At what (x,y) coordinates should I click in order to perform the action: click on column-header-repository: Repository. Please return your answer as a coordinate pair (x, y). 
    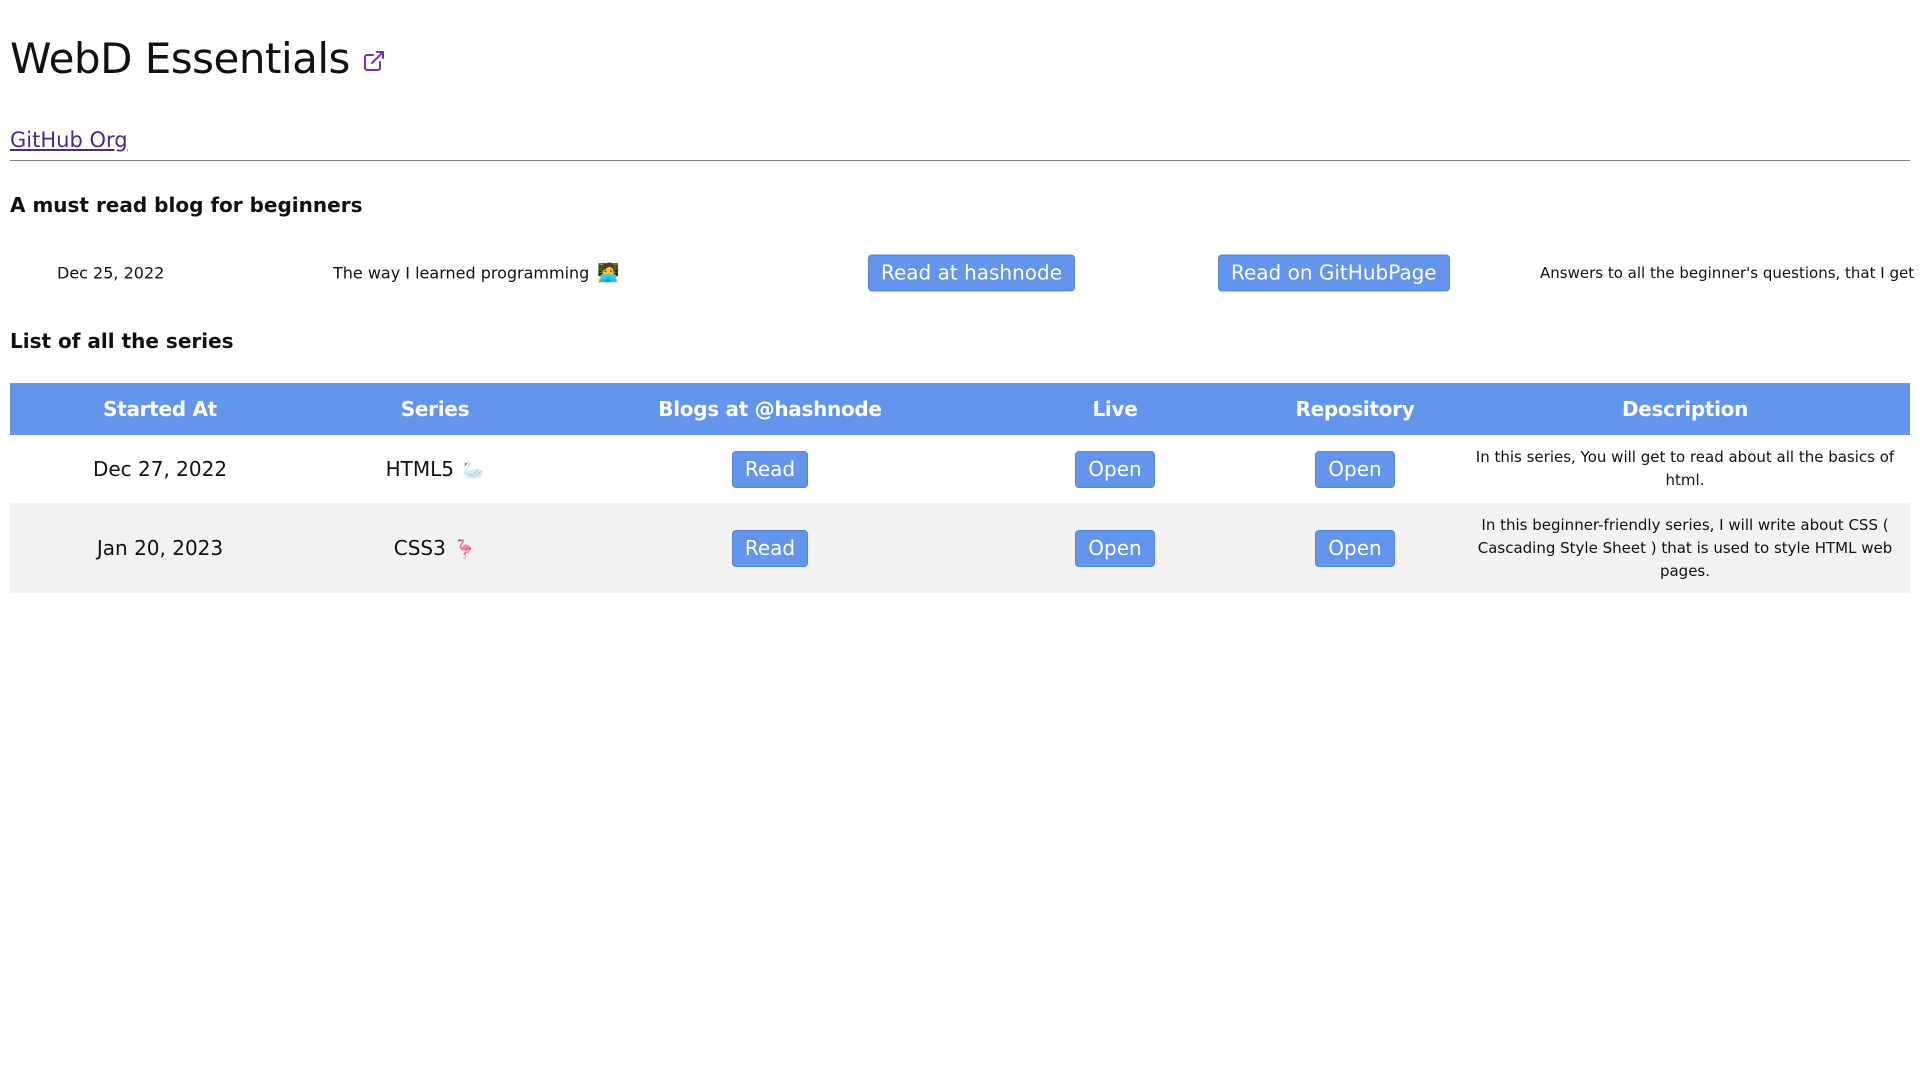
    Looking at the image, I should click on (1355, 409).